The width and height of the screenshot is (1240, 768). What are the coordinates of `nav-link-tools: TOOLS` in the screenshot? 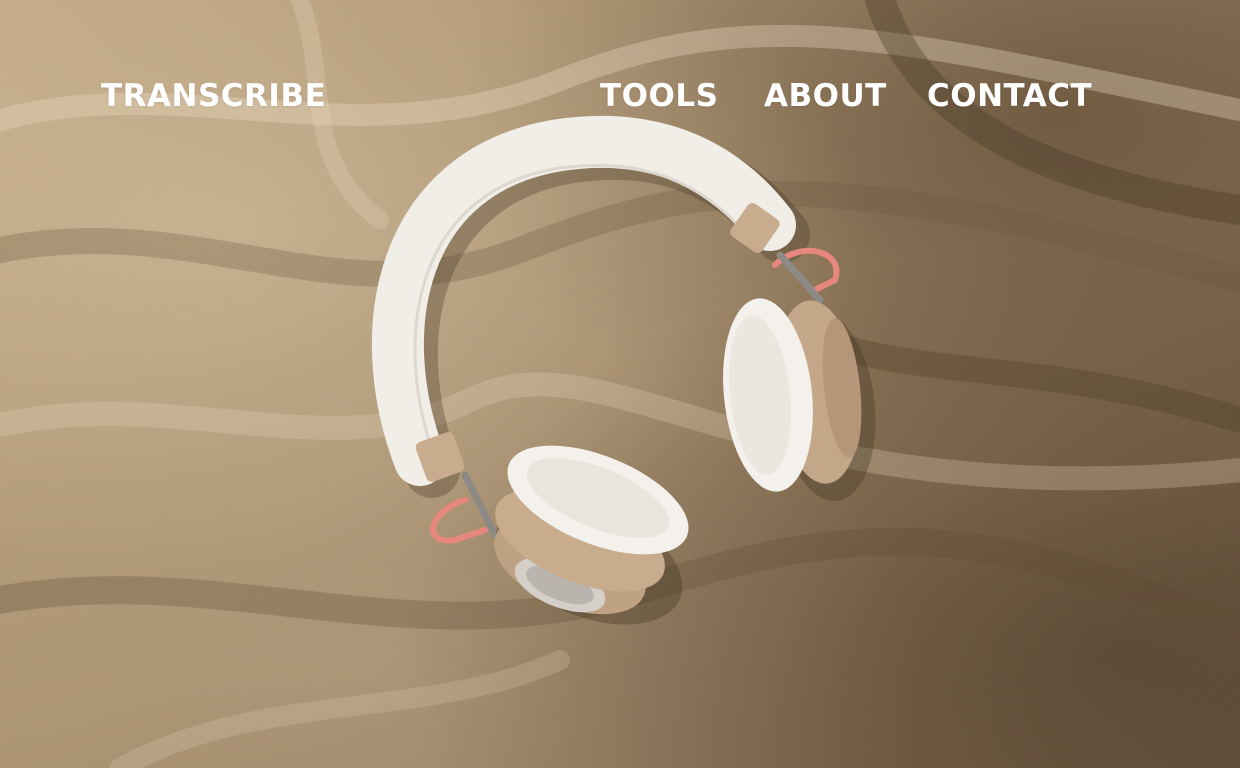 It's located at (659, 96).